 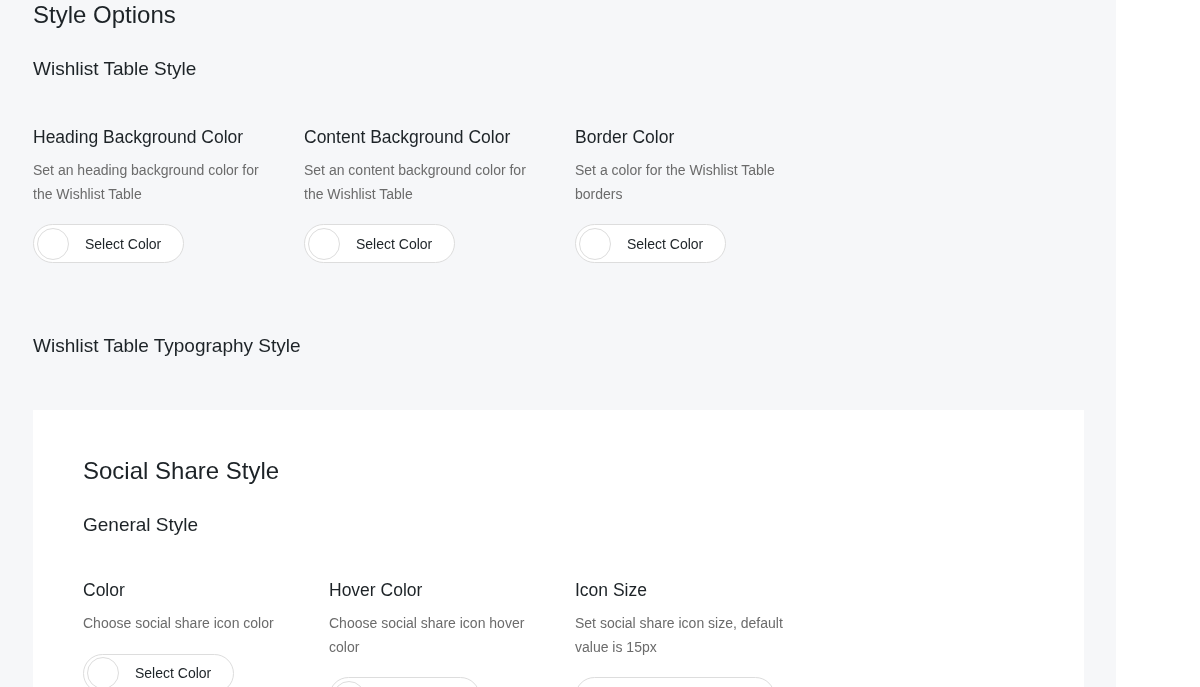 I want to click on option-description: Set social share icon size, default value is 15px, so click(x=679, y=635).